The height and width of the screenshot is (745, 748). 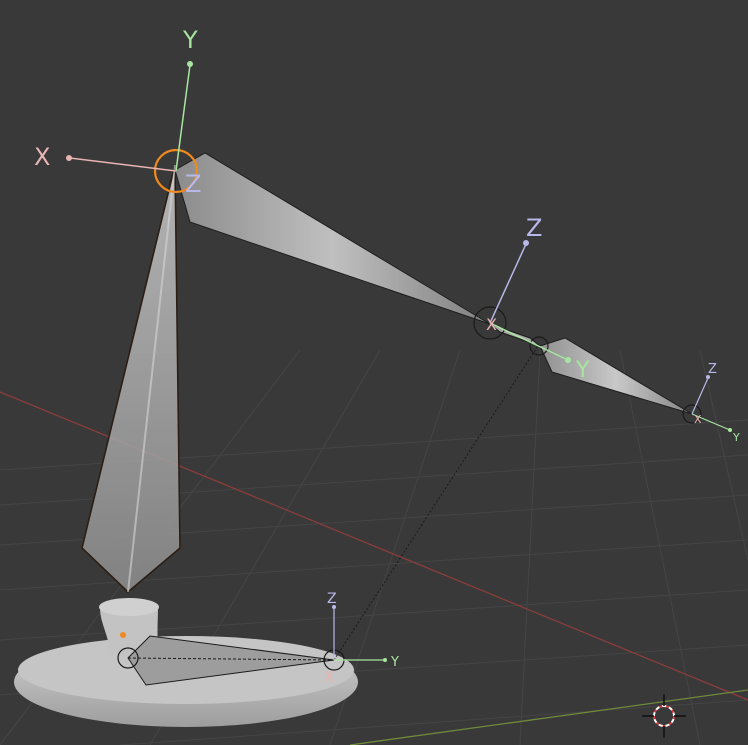 I want to click on gizmo-base-y-label: Y, so click(x=394, y=662).